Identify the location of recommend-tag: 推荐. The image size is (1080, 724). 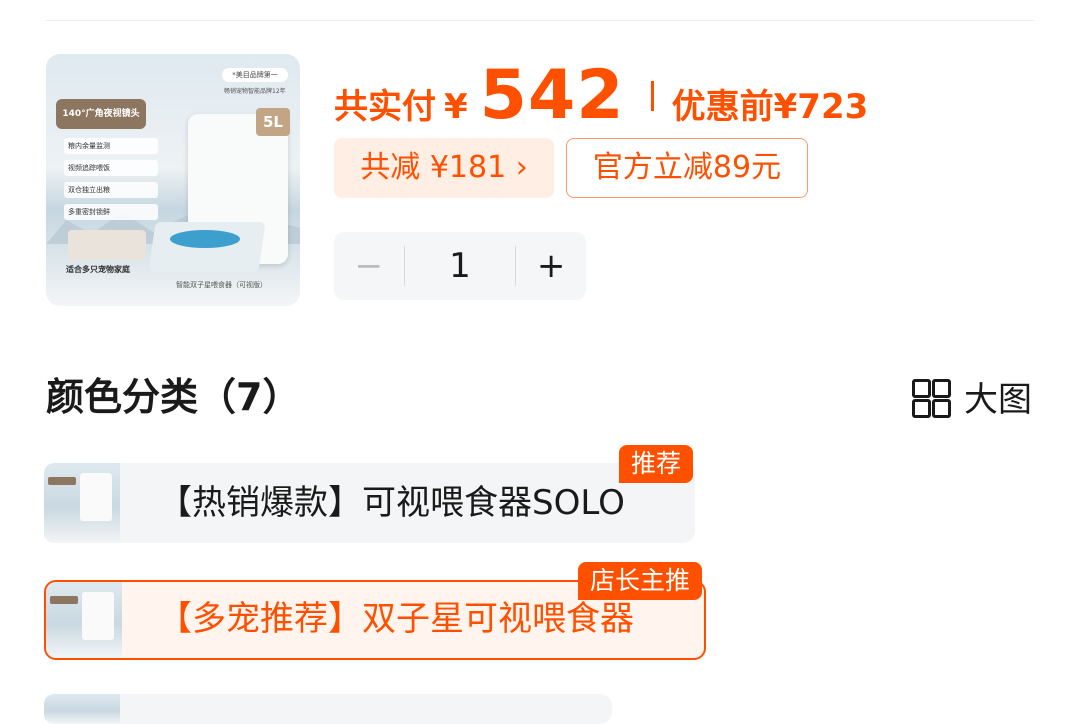
(655, 464).